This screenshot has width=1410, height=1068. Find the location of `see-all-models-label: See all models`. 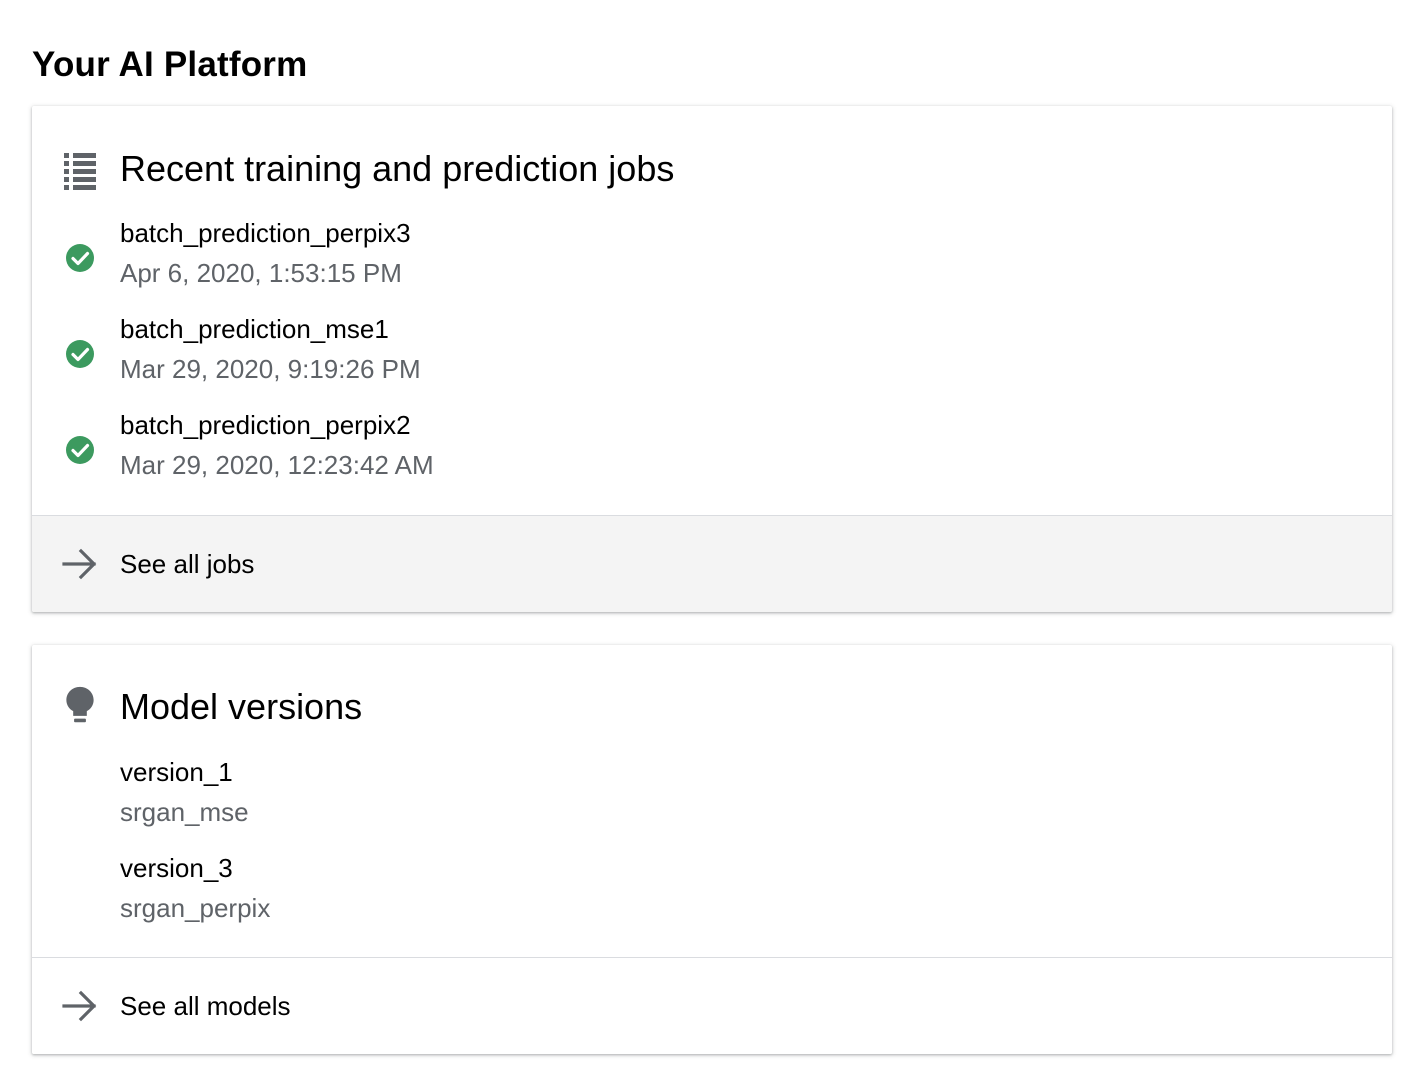

see-all-models-label: See all models is located at coordinates (205, 1006).